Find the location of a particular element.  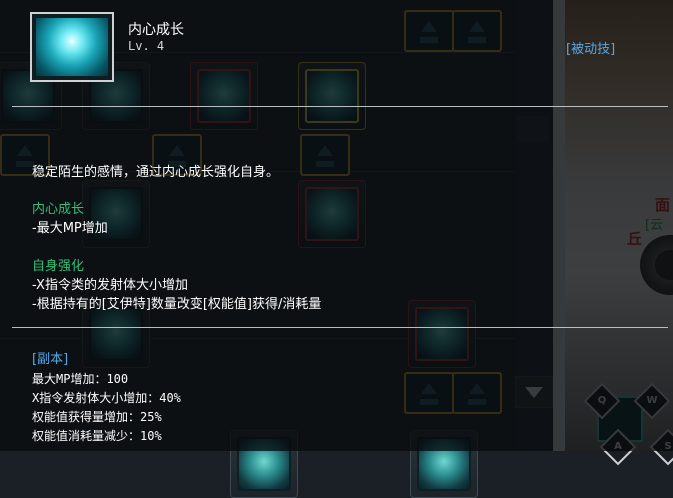

skill-type-tag: [被动技] is located at coordinates (591, 49).